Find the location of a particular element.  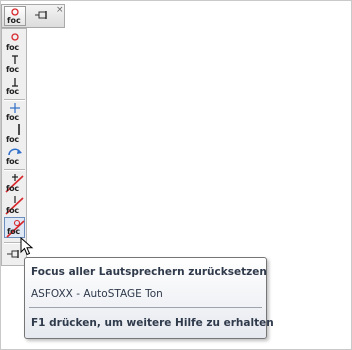

tool-tab-pin is located at coordinates (43, 16).